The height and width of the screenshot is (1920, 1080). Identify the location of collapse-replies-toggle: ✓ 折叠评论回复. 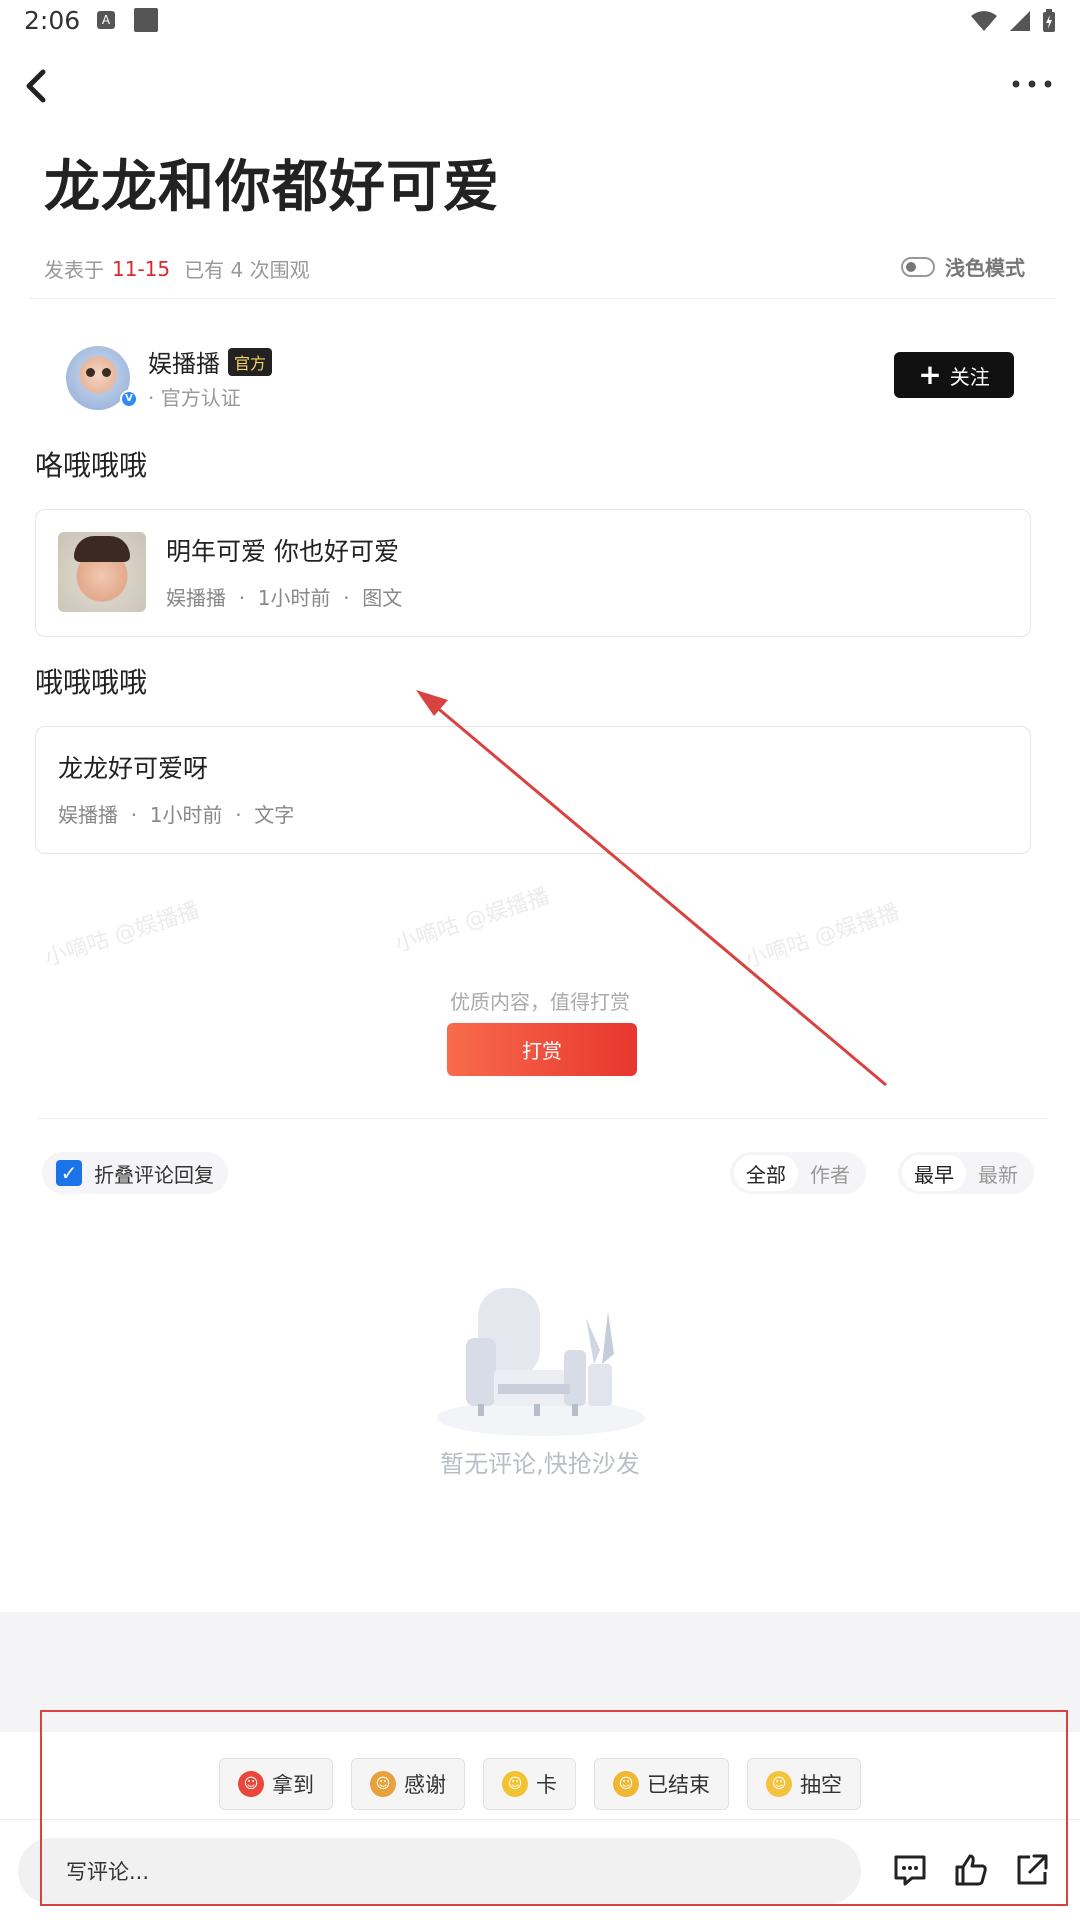
(135, 1173).